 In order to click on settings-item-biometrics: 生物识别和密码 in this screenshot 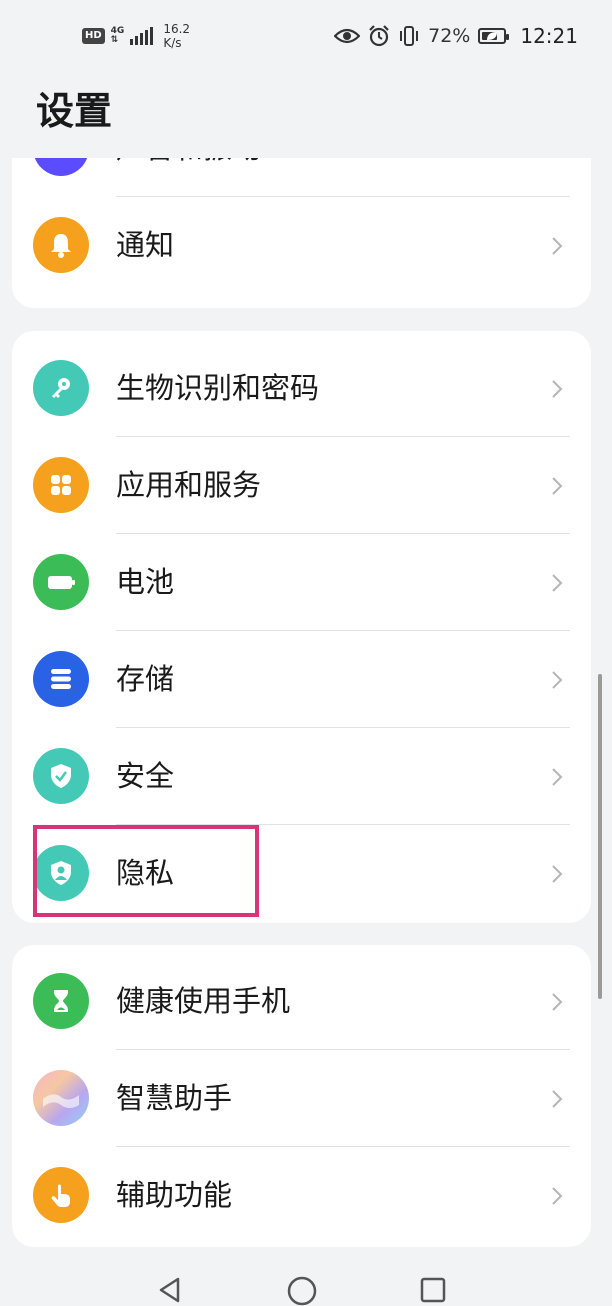, I will do `click(301, 388)`.